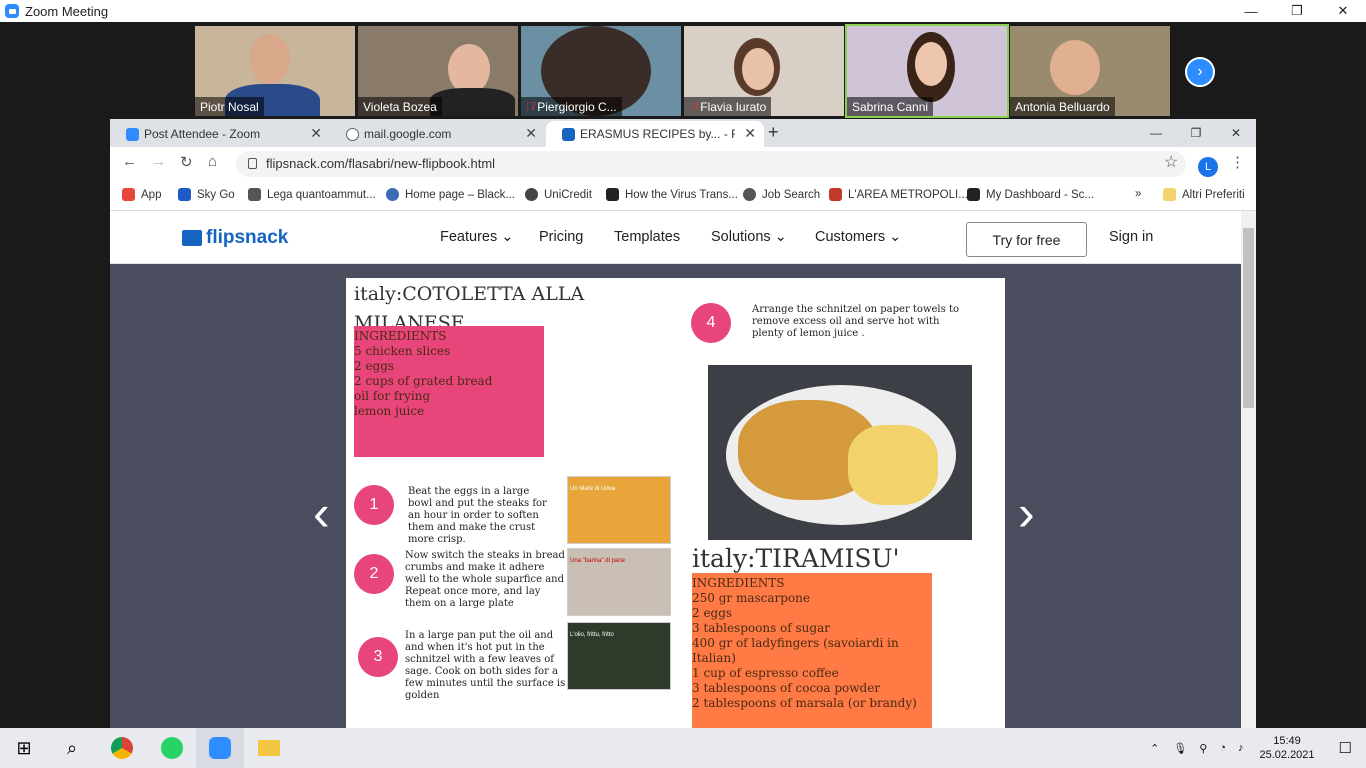  What do you see at coordinates (749, 237) in the screenshot?
I see `nav-solutions: Solutions ⌄` at bounding box center [749, 237].